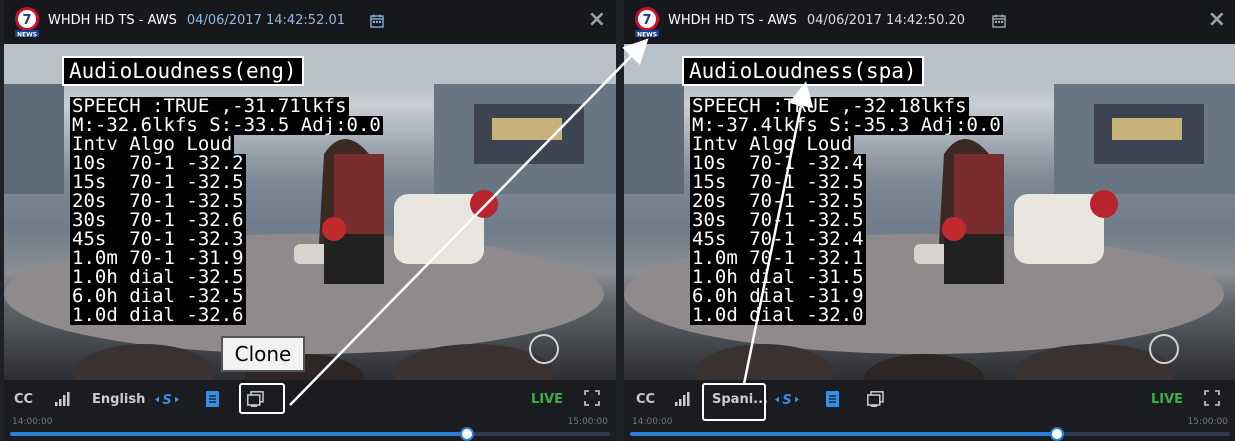 This screenshot has height=441, width=1235. Describe the element at coordinates (310, 410) in the screenshot. I see `player-controls: CC English S LIVE 14:00:00 15:00:00` at that location.